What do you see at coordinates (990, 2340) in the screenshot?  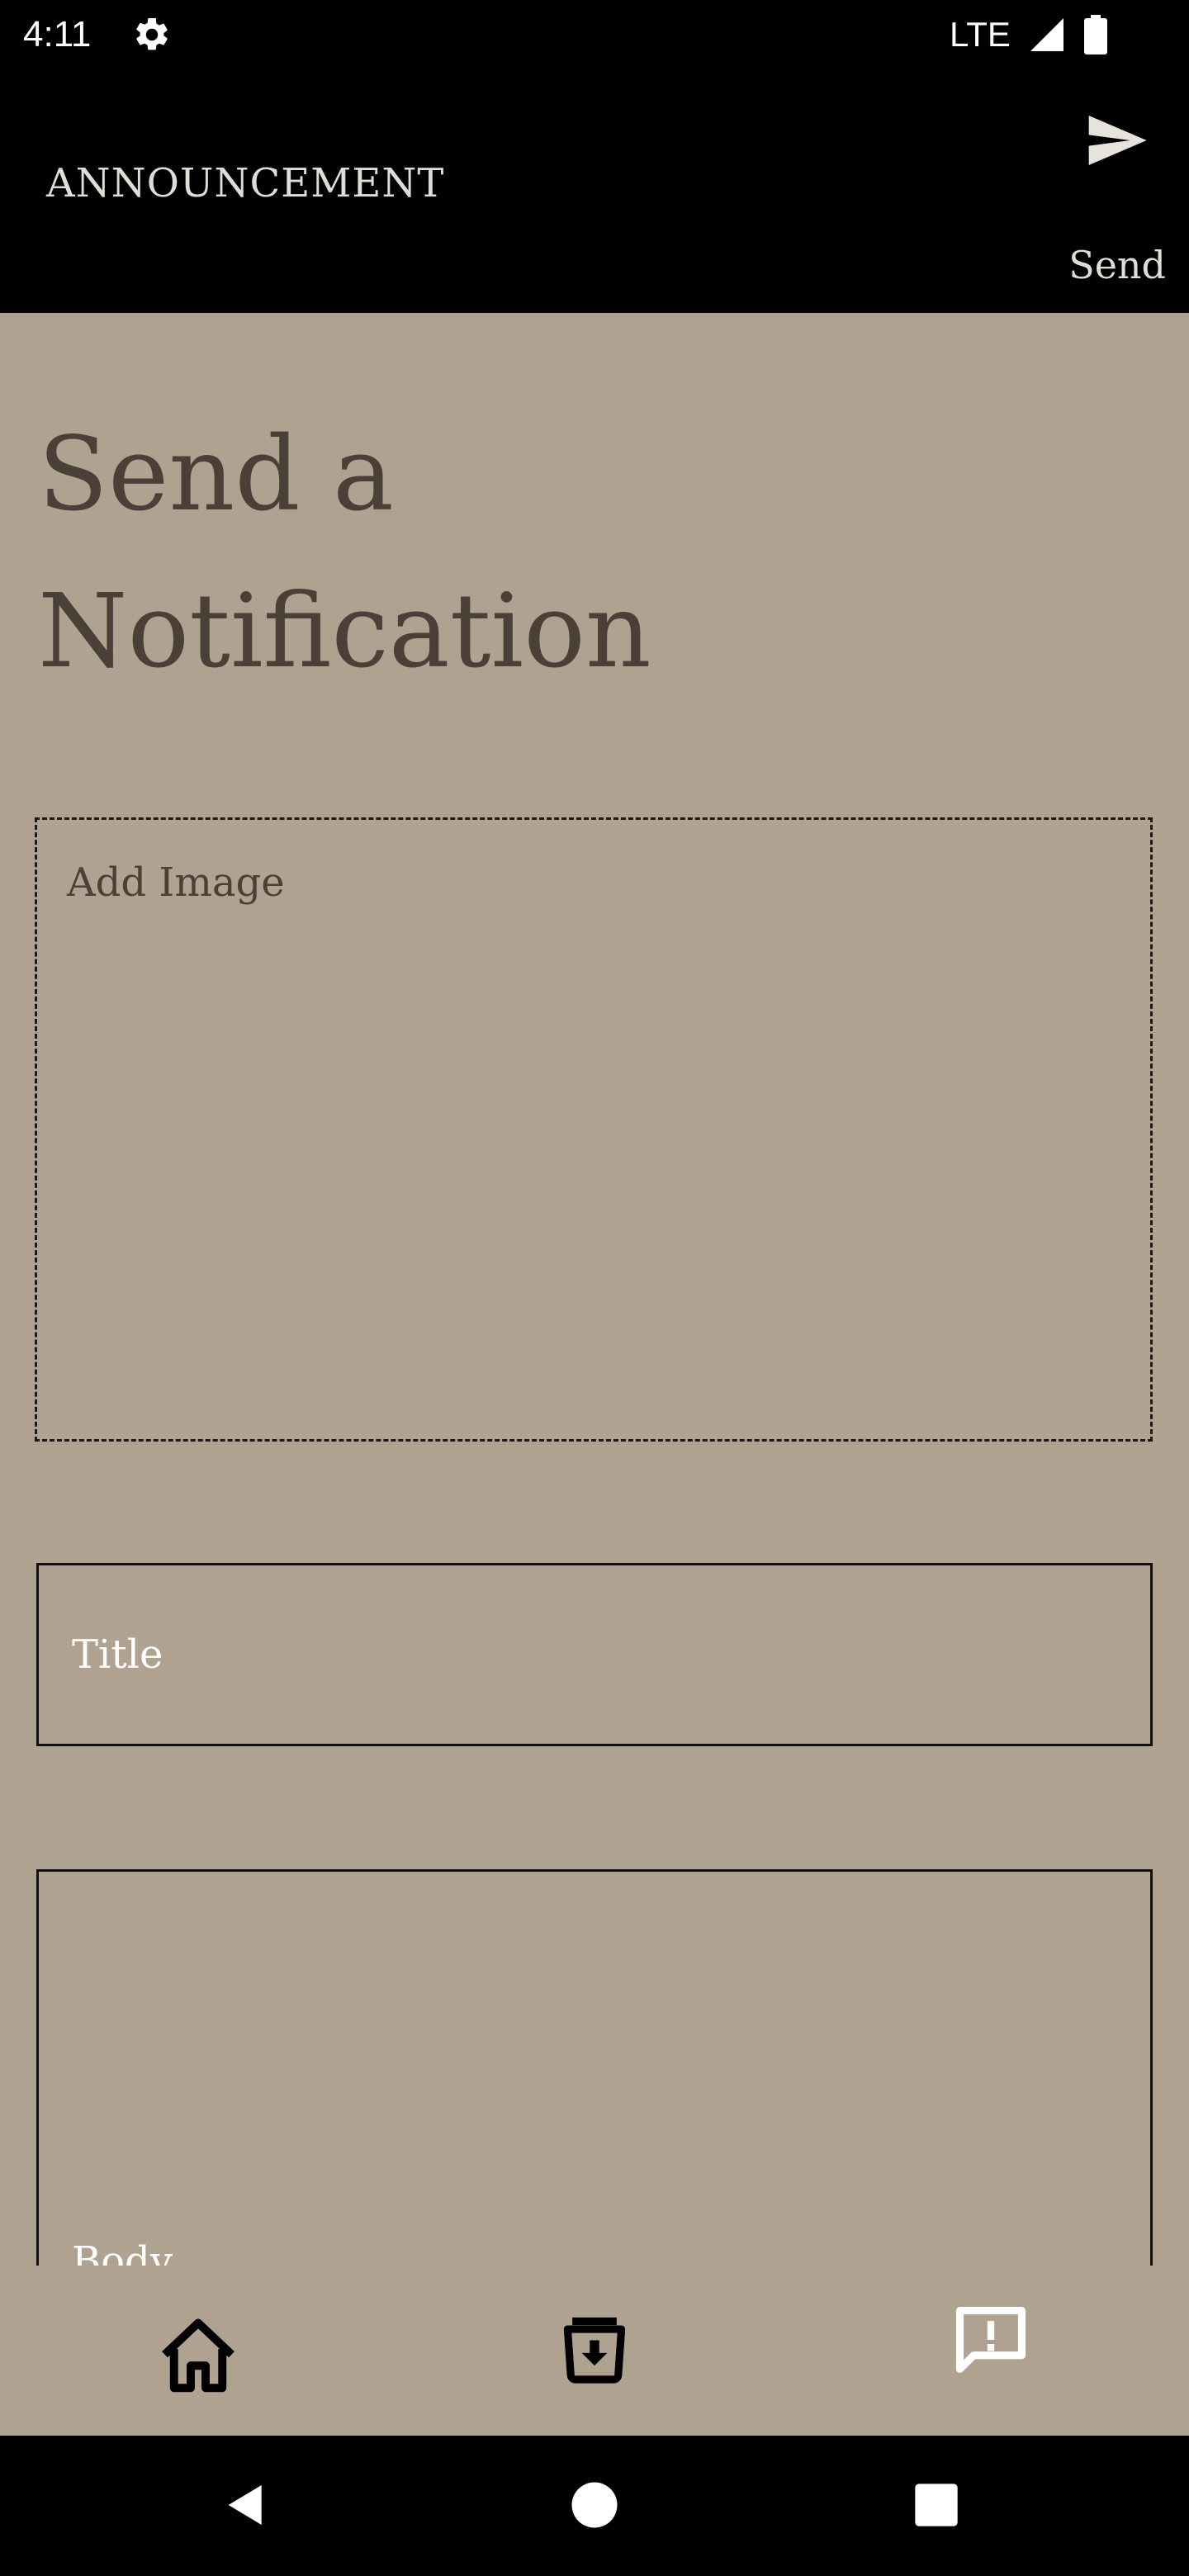 I see `announcement-icon` at bounding box center [990, 2340].